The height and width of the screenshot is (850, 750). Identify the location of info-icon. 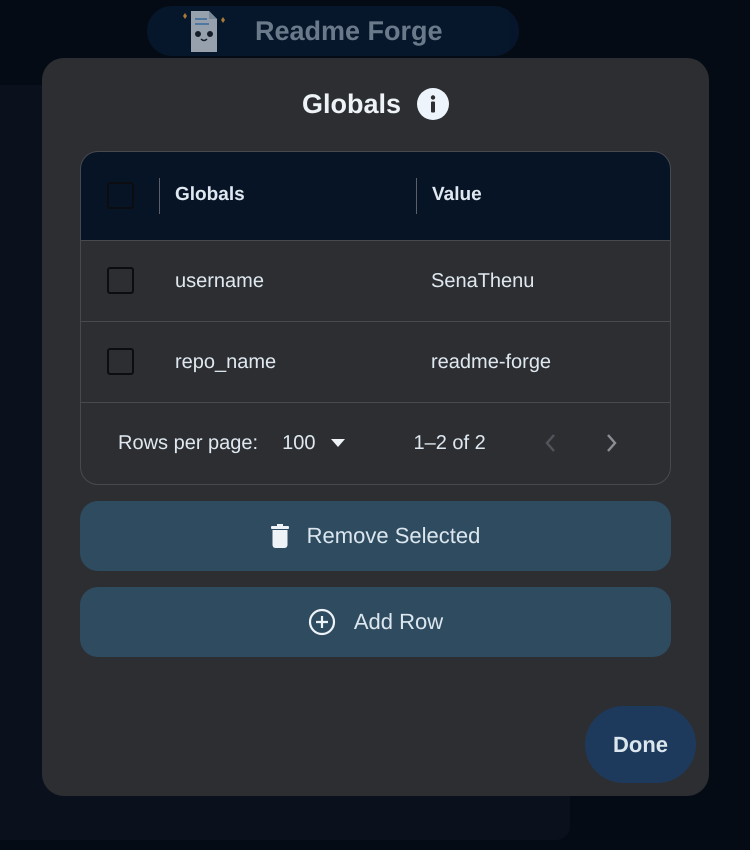
(433, 104).